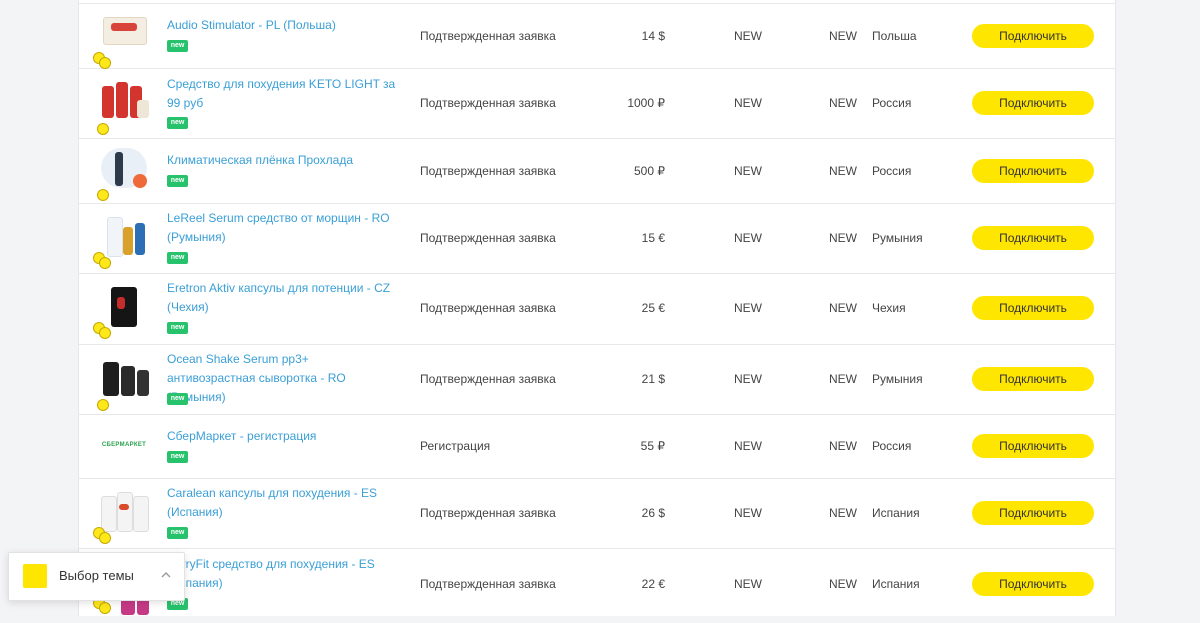 This screenshot has width=1200, height=623. I want to click on payout: 500 ₽, so click(649, 171).